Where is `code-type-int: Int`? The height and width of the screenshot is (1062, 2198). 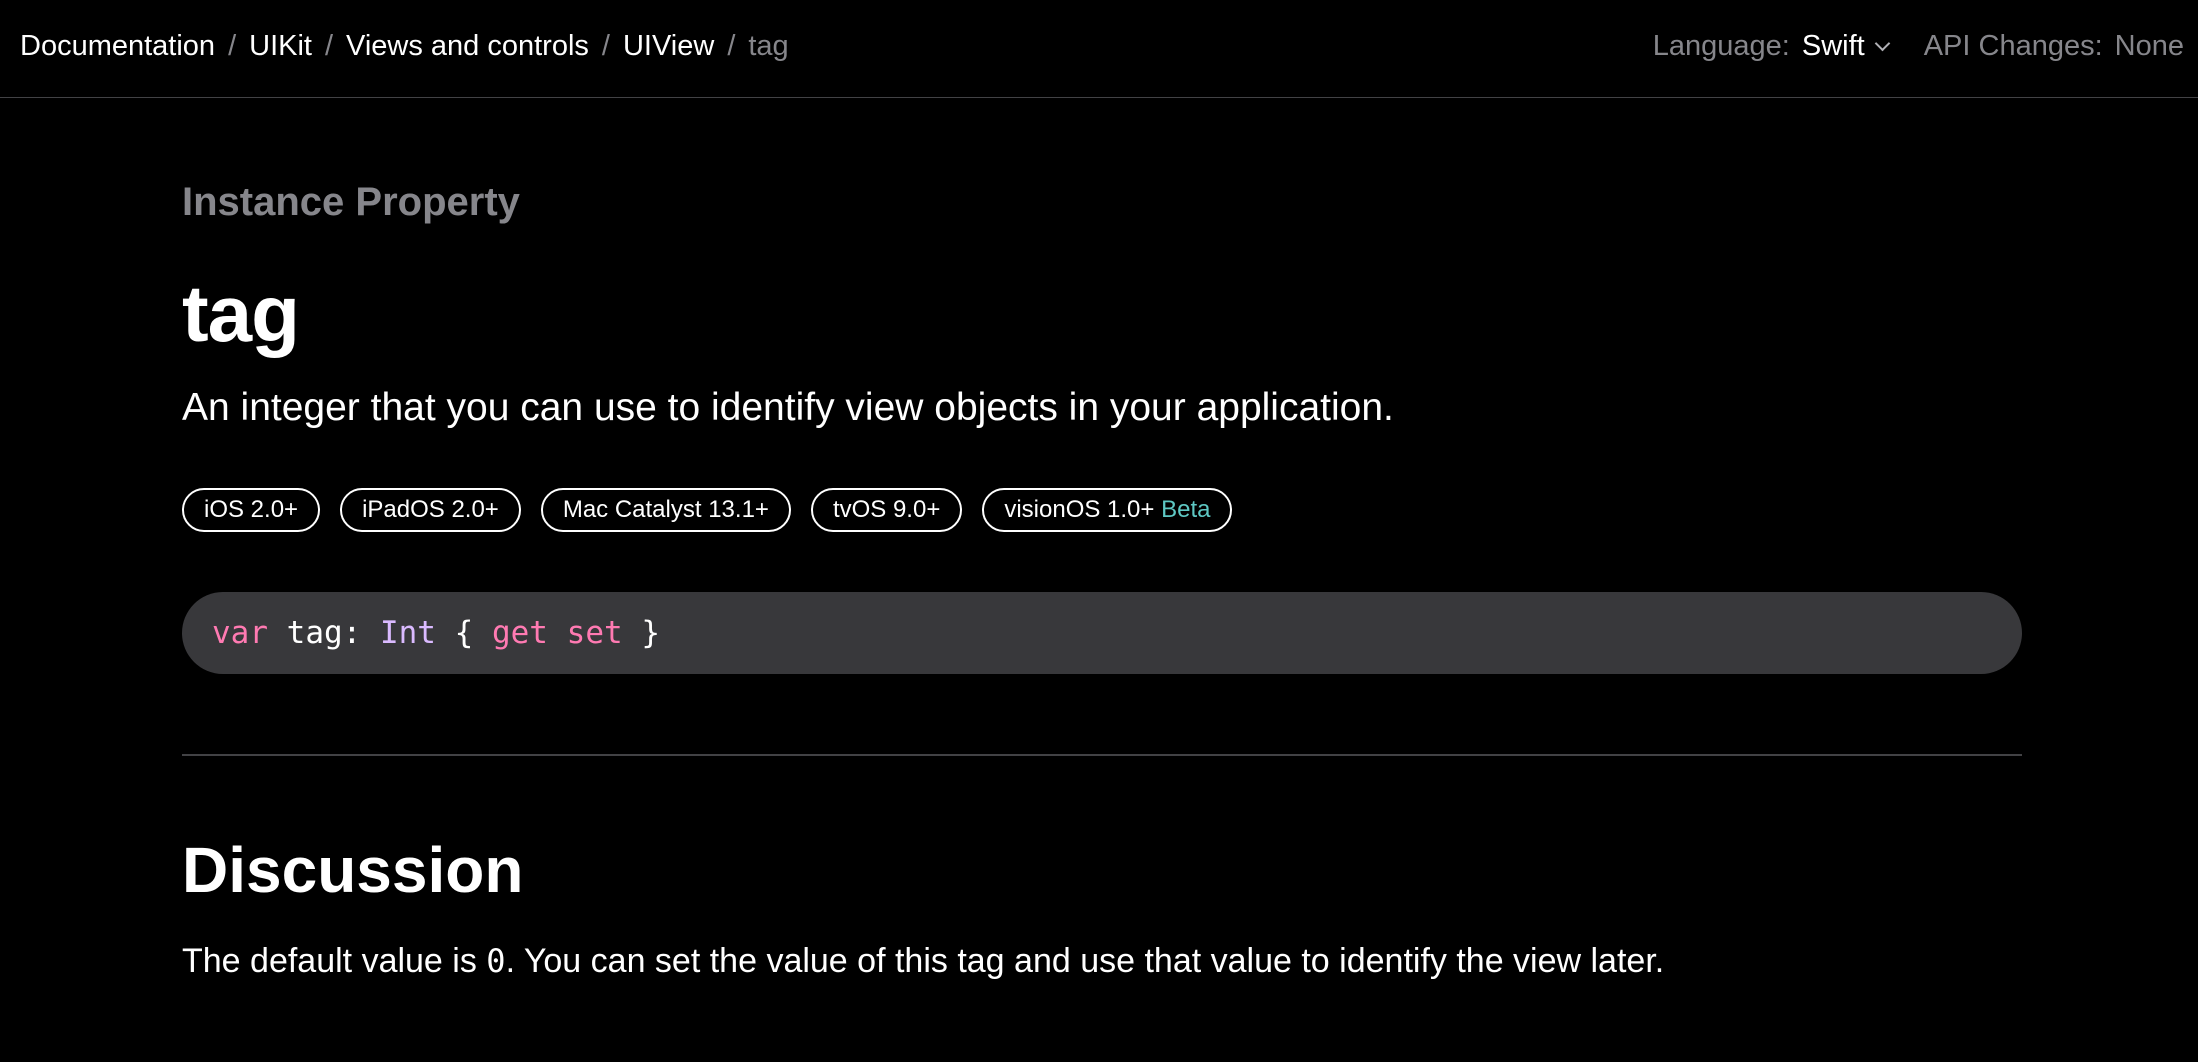
code-type-int: Int is located at coordinates (408, 633).